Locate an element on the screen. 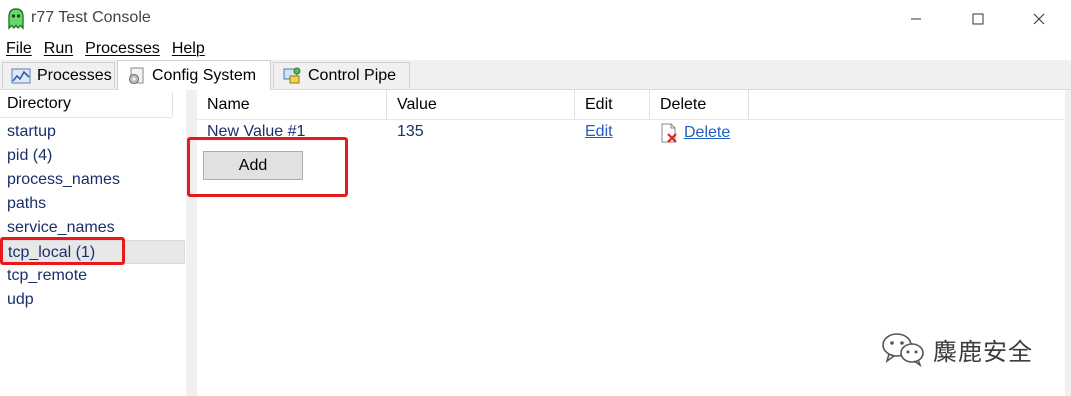  grid-header: Name Value Edit Delete is located at coordinates (631, 105).